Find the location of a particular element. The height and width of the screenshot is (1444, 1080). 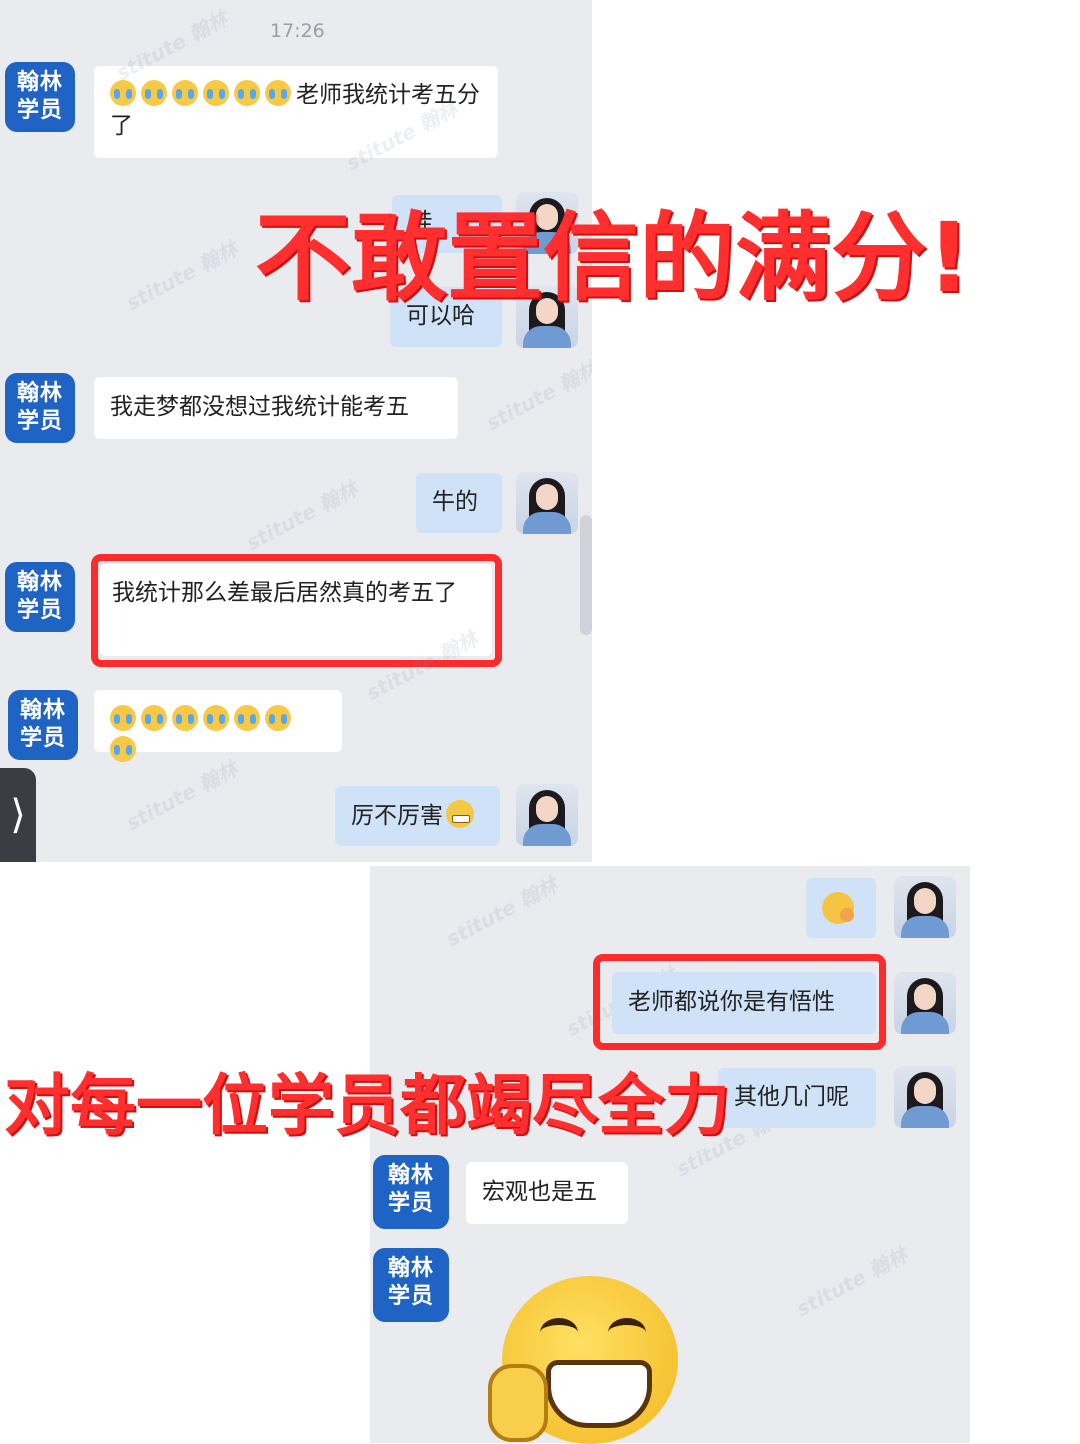

shy-emoji-icon is located at coordinates (838, 908).